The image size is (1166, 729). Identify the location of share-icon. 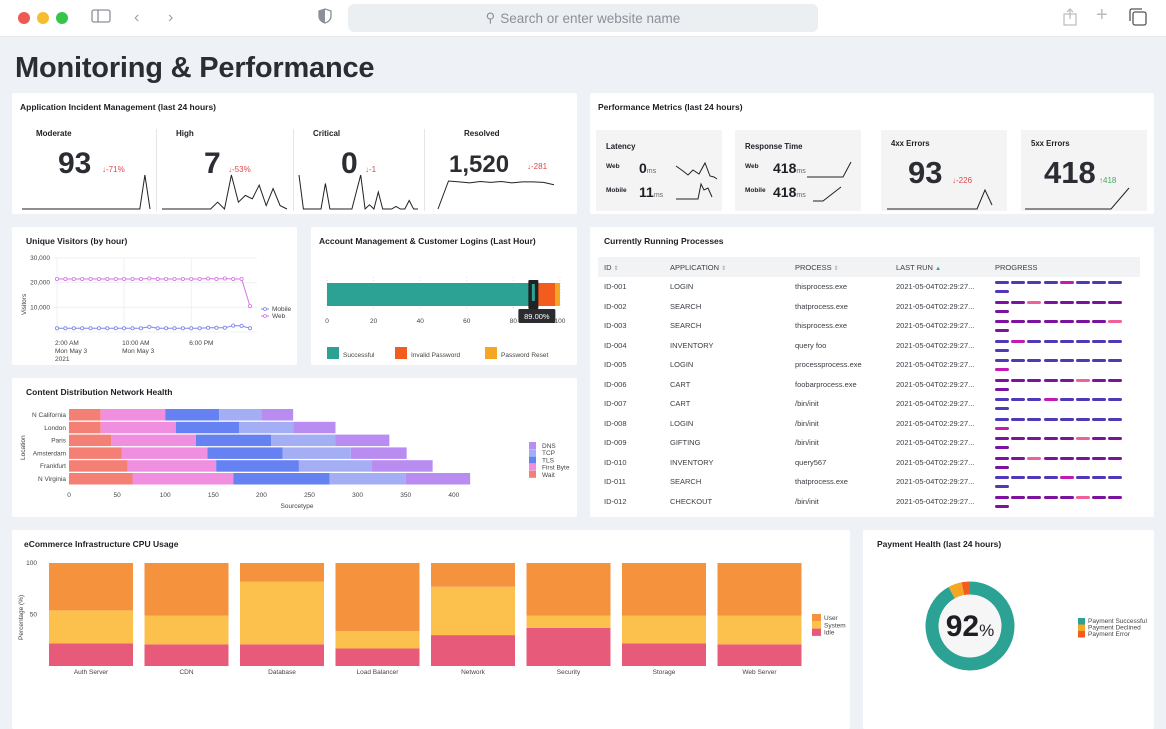
(1070, 20).